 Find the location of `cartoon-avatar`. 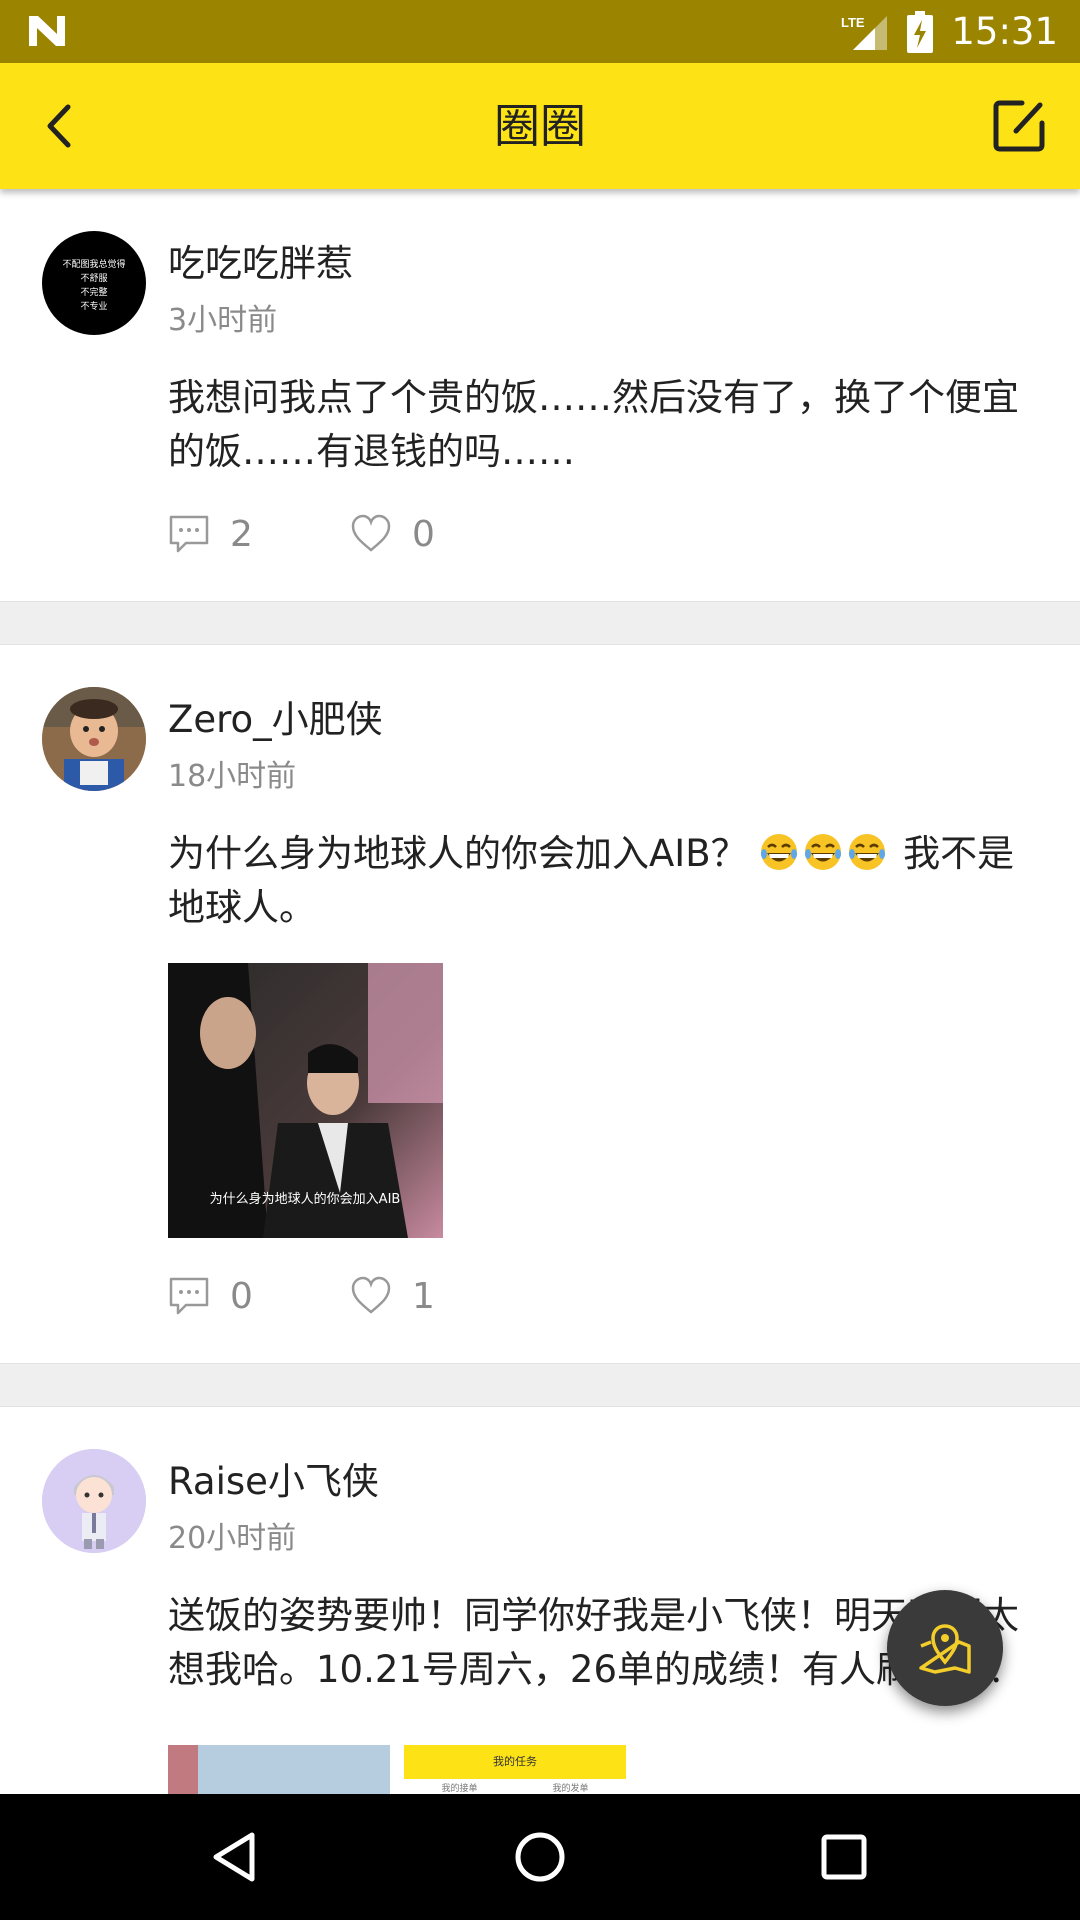

cartoon-avatar is located at coordinates (94, 1501).